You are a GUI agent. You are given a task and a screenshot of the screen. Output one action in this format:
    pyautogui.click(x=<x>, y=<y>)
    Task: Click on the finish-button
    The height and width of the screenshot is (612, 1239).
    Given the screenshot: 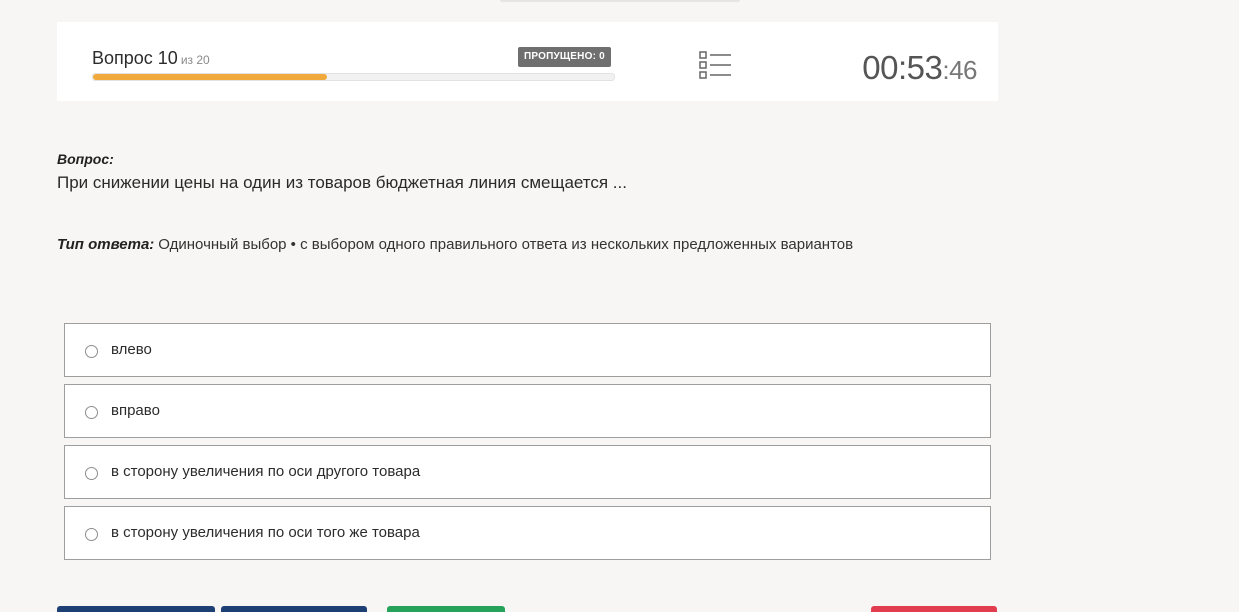 What is the action you would take?
    pyautogui.click(x=934, y=609)
    